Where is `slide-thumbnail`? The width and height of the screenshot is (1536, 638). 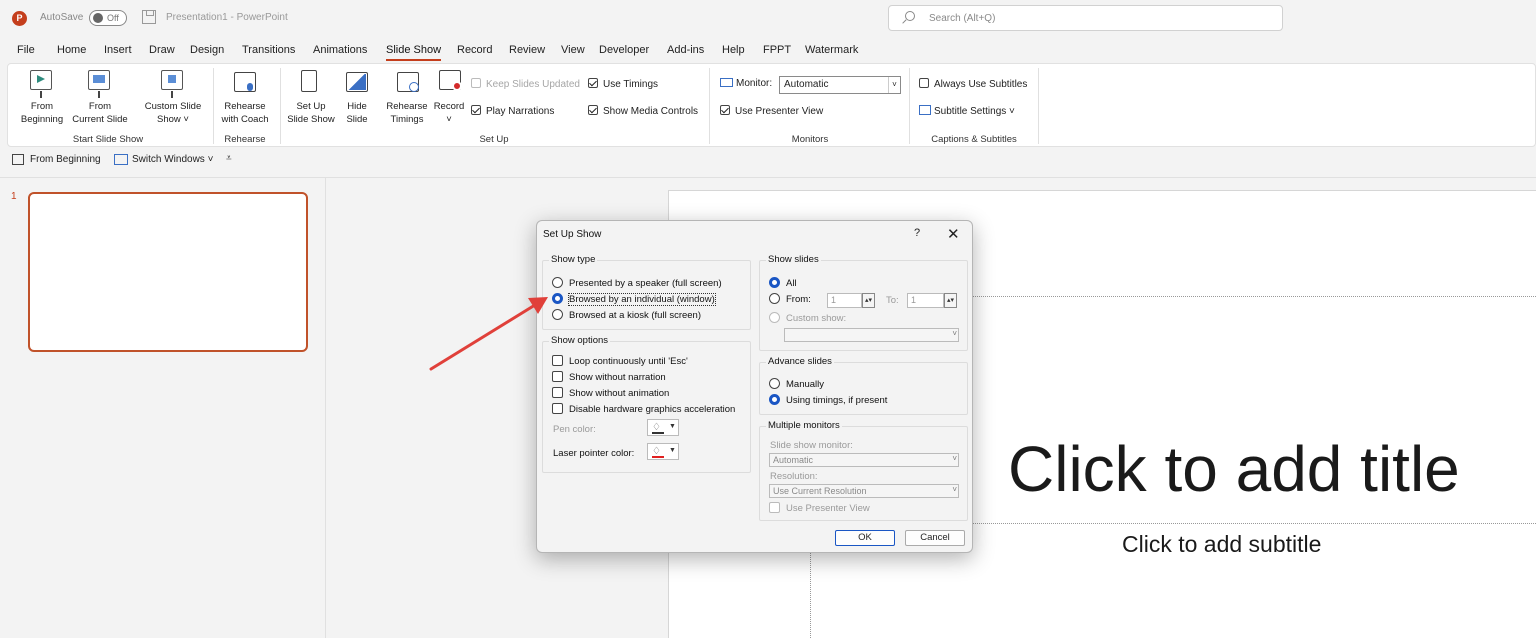
slide-thumbnail is located at coordinates (168, 272).